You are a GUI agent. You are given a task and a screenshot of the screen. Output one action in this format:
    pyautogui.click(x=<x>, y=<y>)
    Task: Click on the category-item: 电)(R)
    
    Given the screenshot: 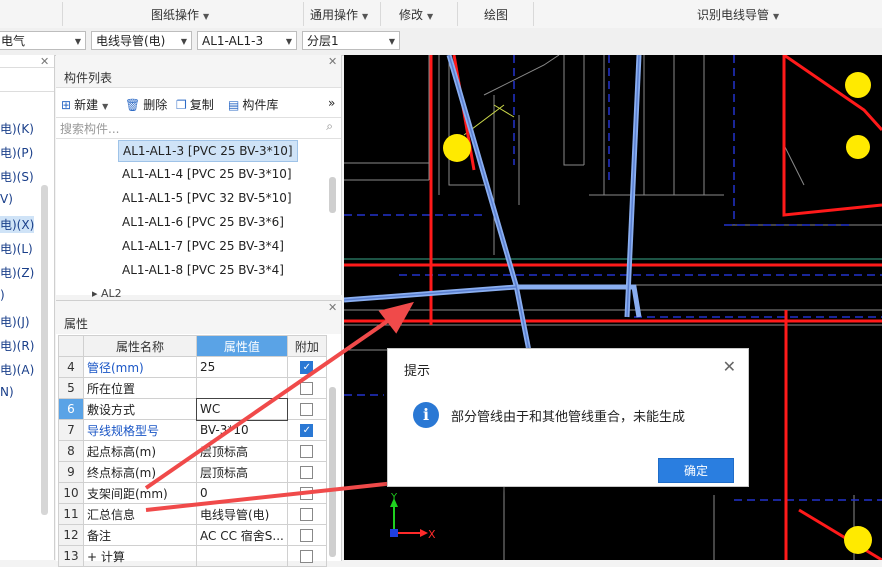 What is the action you would take?
    pyautogui.click(x=17, y=345)
    